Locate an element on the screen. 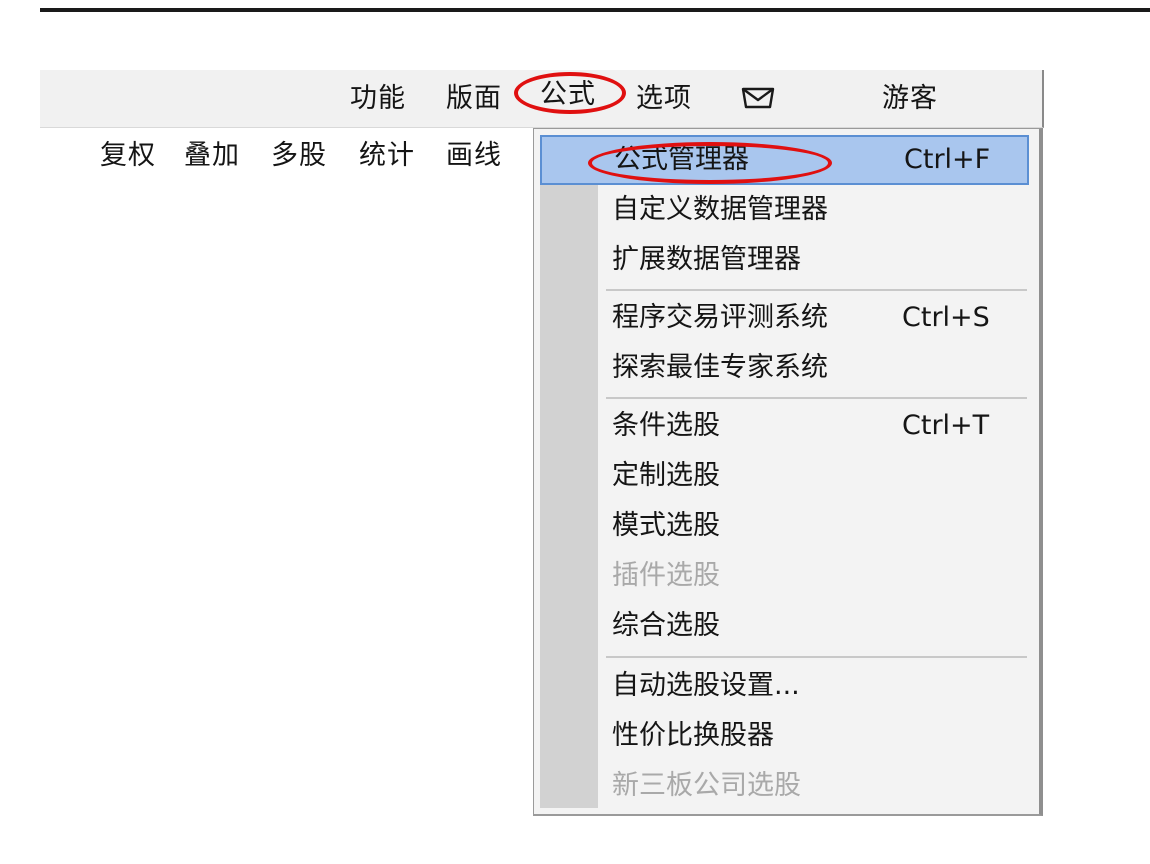 The height and width of the screenshot is (864, 1150). menu-item-shortcut: Ctrl+S is located at coordinates (946, 317).